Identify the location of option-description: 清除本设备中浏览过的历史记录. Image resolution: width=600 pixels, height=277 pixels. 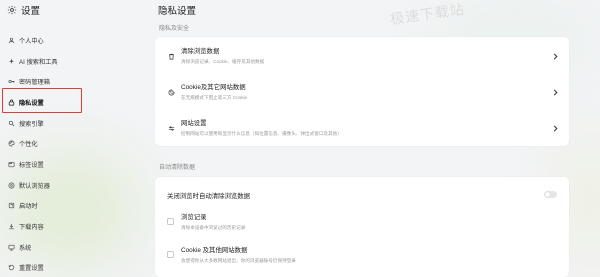
(213, 227).